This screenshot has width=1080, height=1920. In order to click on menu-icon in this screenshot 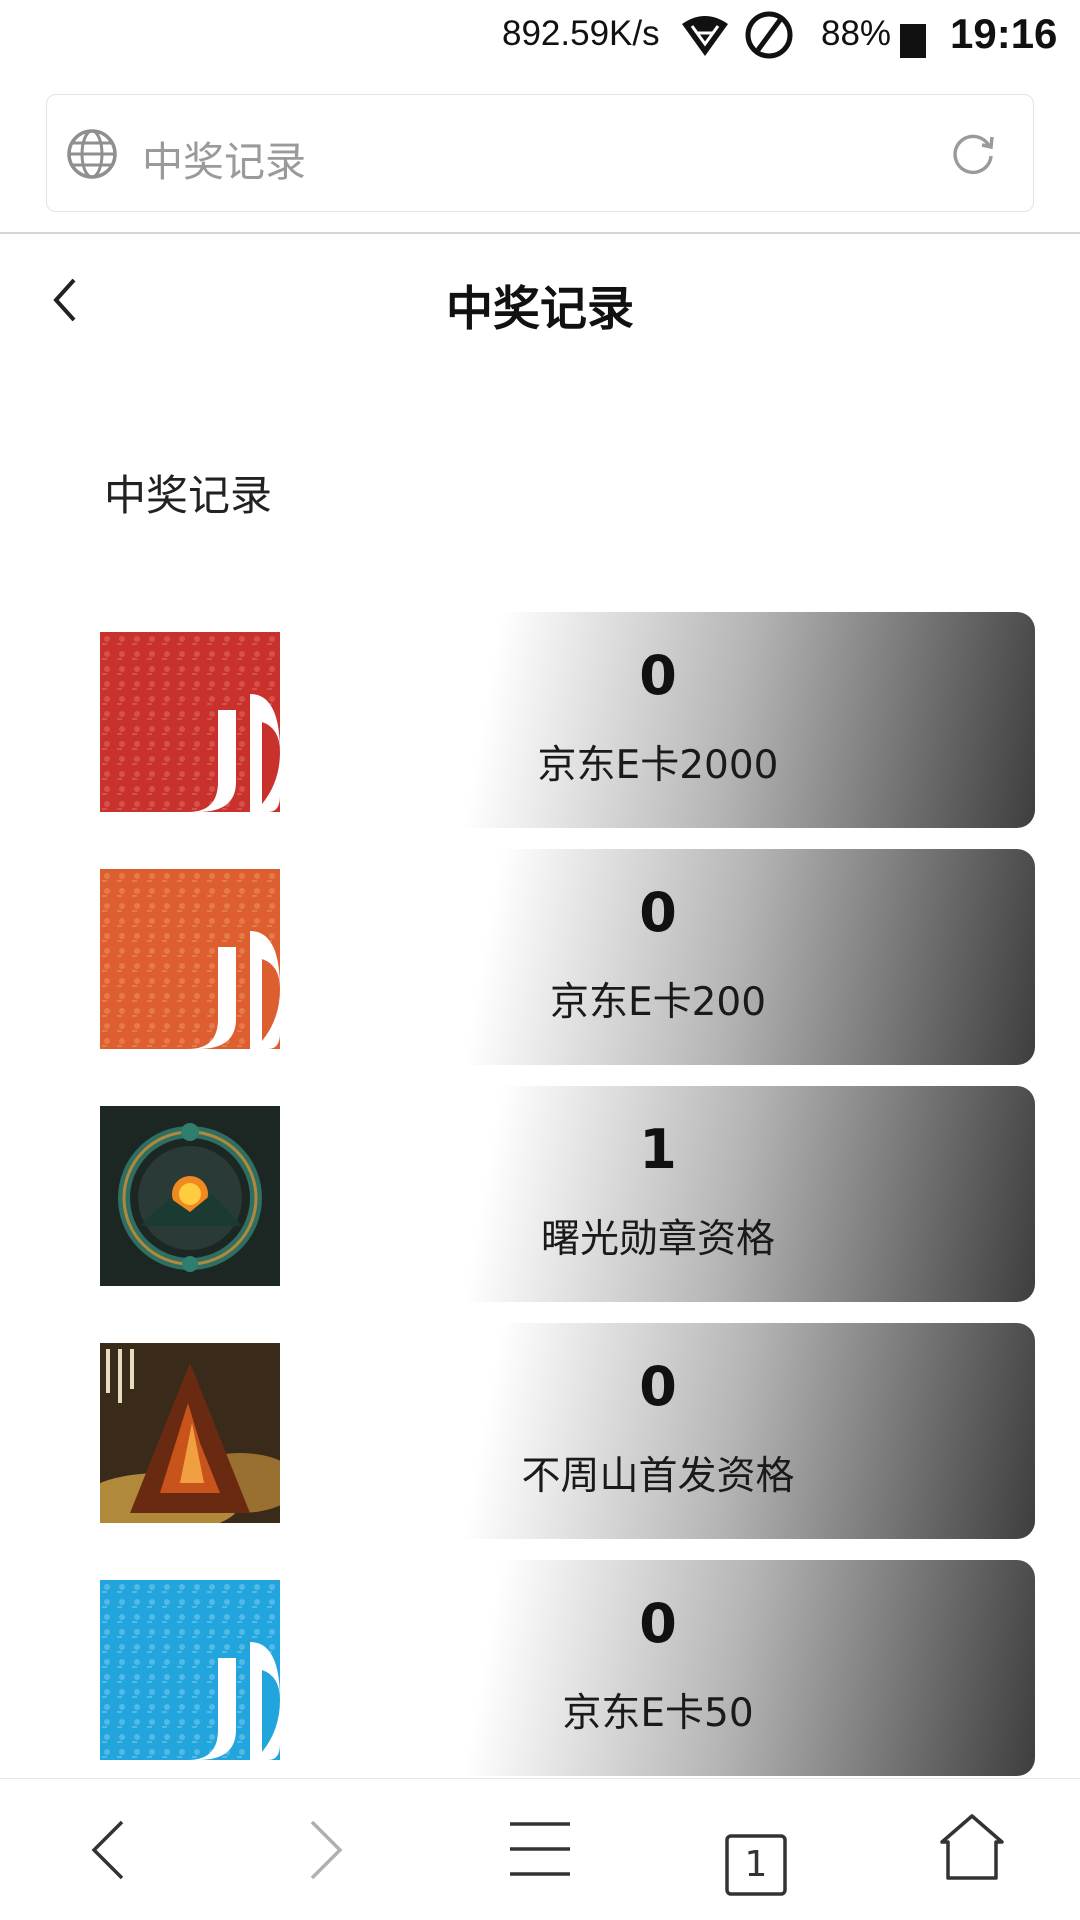, I will do `click(540, 1849)`.